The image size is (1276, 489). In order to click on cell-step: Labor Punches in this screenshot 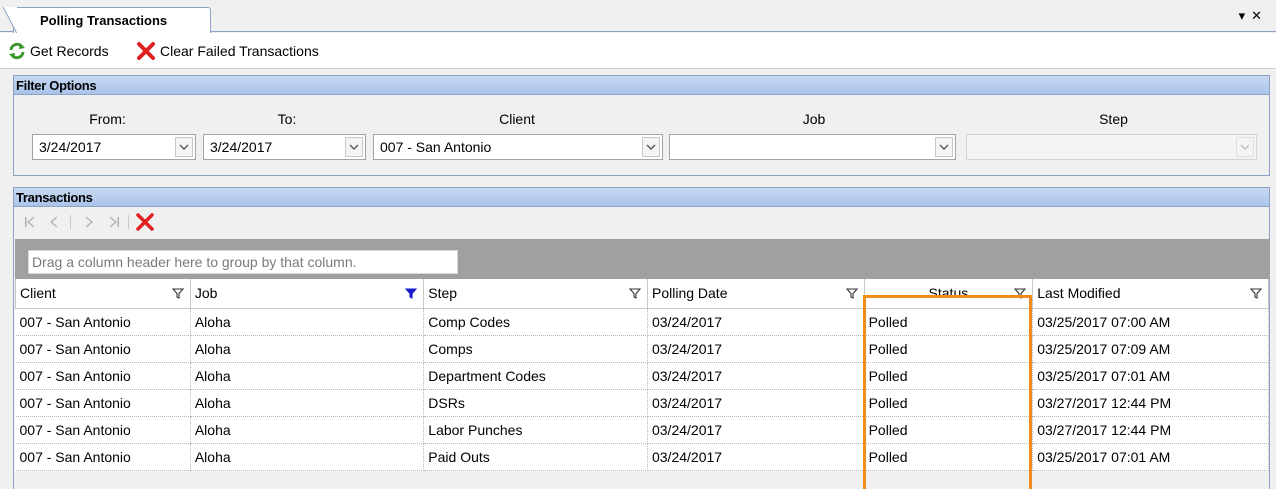, I will do `click(535, 430)`.